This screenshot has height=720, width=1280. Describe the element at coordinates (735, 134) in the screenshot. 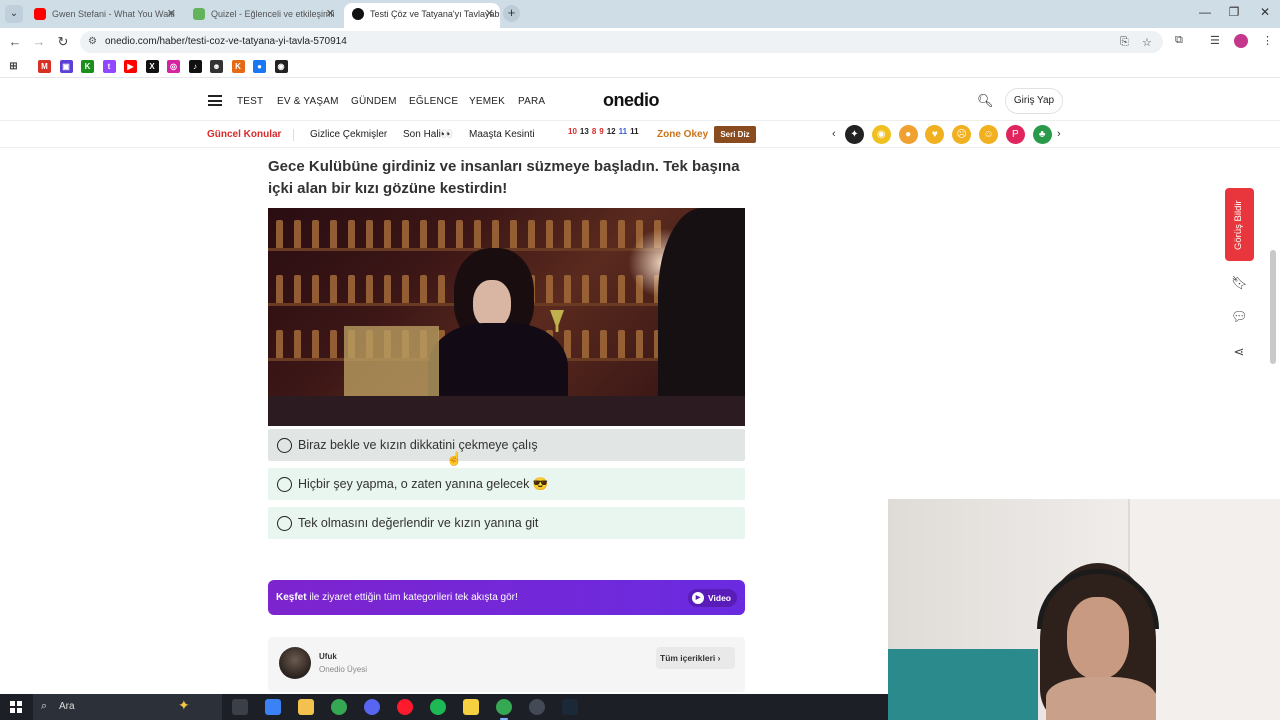

I see `seri-diz-badge: Seri Diz` at that location.